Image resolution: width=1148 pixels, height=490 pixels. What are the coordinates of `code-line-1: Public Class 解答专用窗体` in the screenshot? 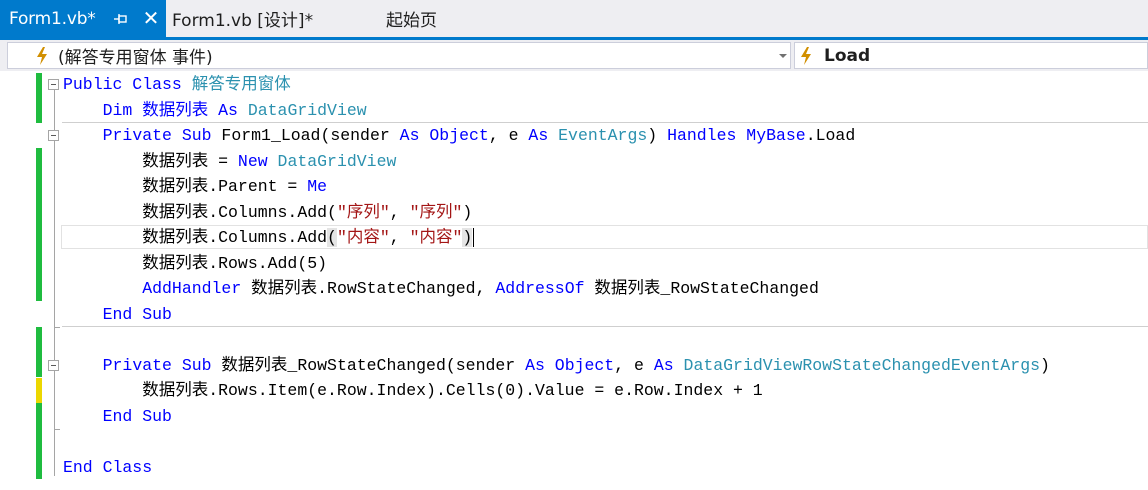 It's located at (177, 84).